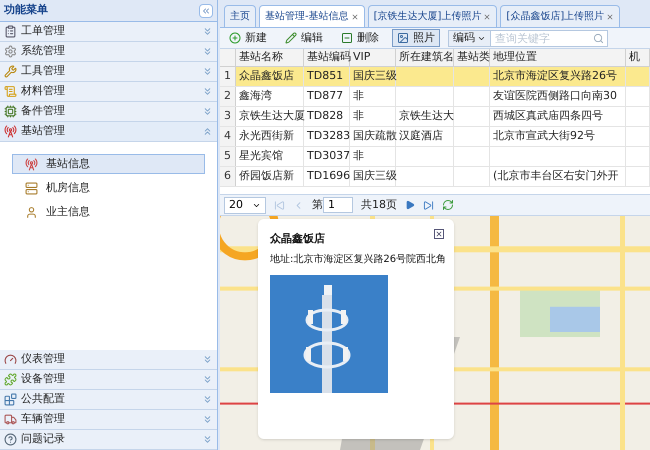  Describe the element at coordinates (373, 57) in the screenshot. I see `column-header: VIP` at that location.